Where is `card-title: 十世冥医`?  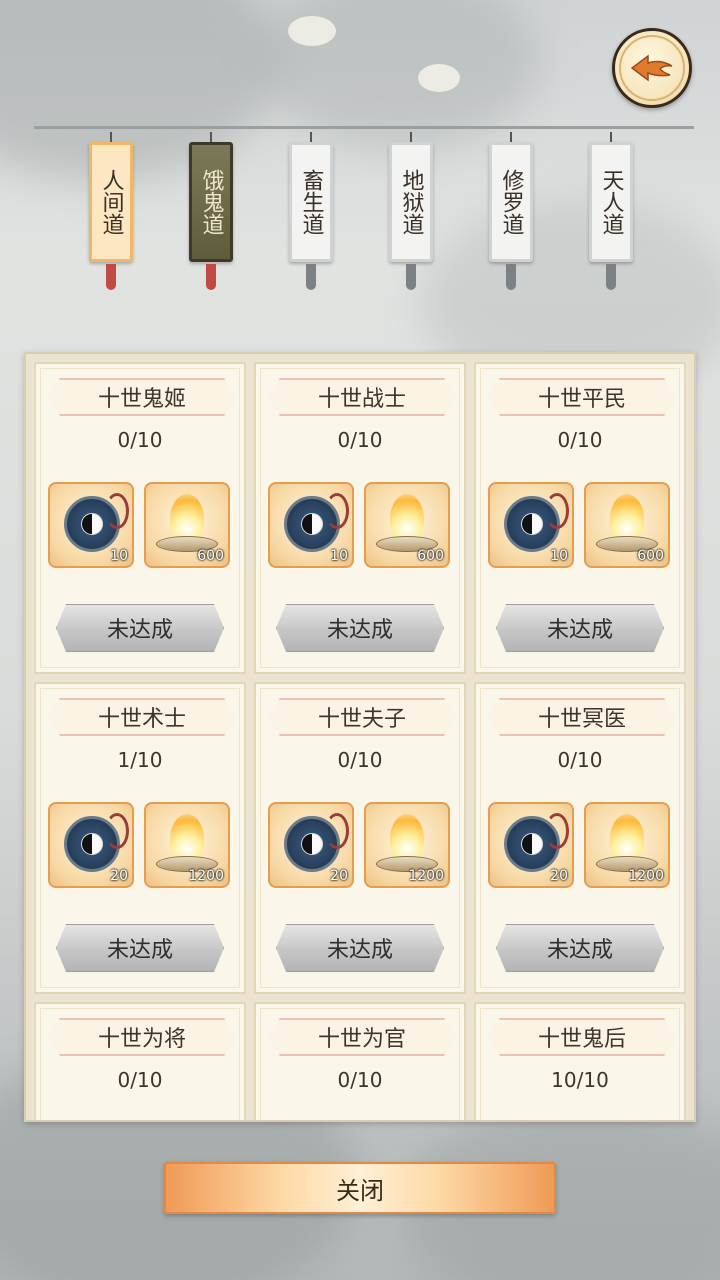
card-title: 十世冥医 is located at coordinates (582, 717).